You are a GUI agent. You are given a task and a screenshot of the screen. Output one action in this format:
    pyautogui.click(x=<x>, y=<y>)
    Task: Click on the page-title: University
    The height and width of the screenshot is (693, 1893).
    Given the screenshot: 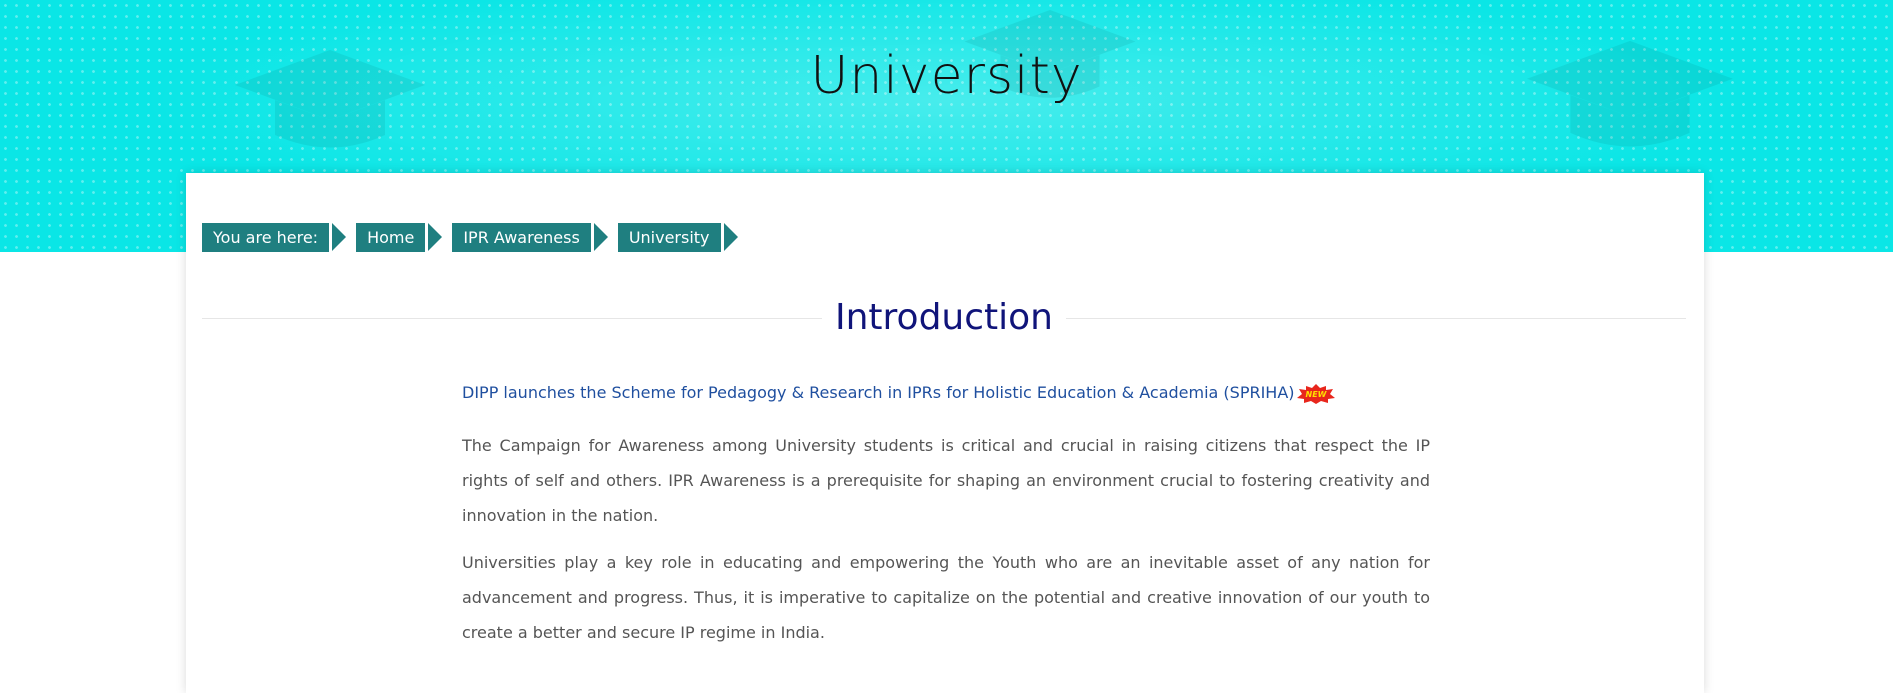 What is the action you would take?
    pyautogui.click(x=946, y=76)
    